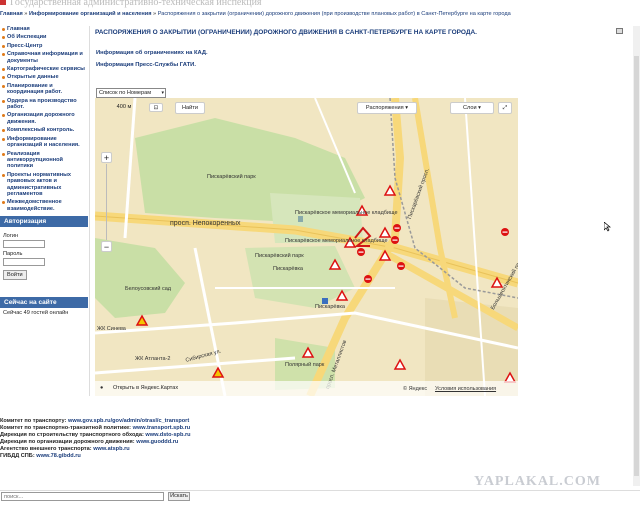 The width and height of the screenshot is (640, 512). What do you see at coordinates (44, 46) in the screenshot?
I see `sidebar-item: Пресс-Центр` at bounding box center [44, 46].